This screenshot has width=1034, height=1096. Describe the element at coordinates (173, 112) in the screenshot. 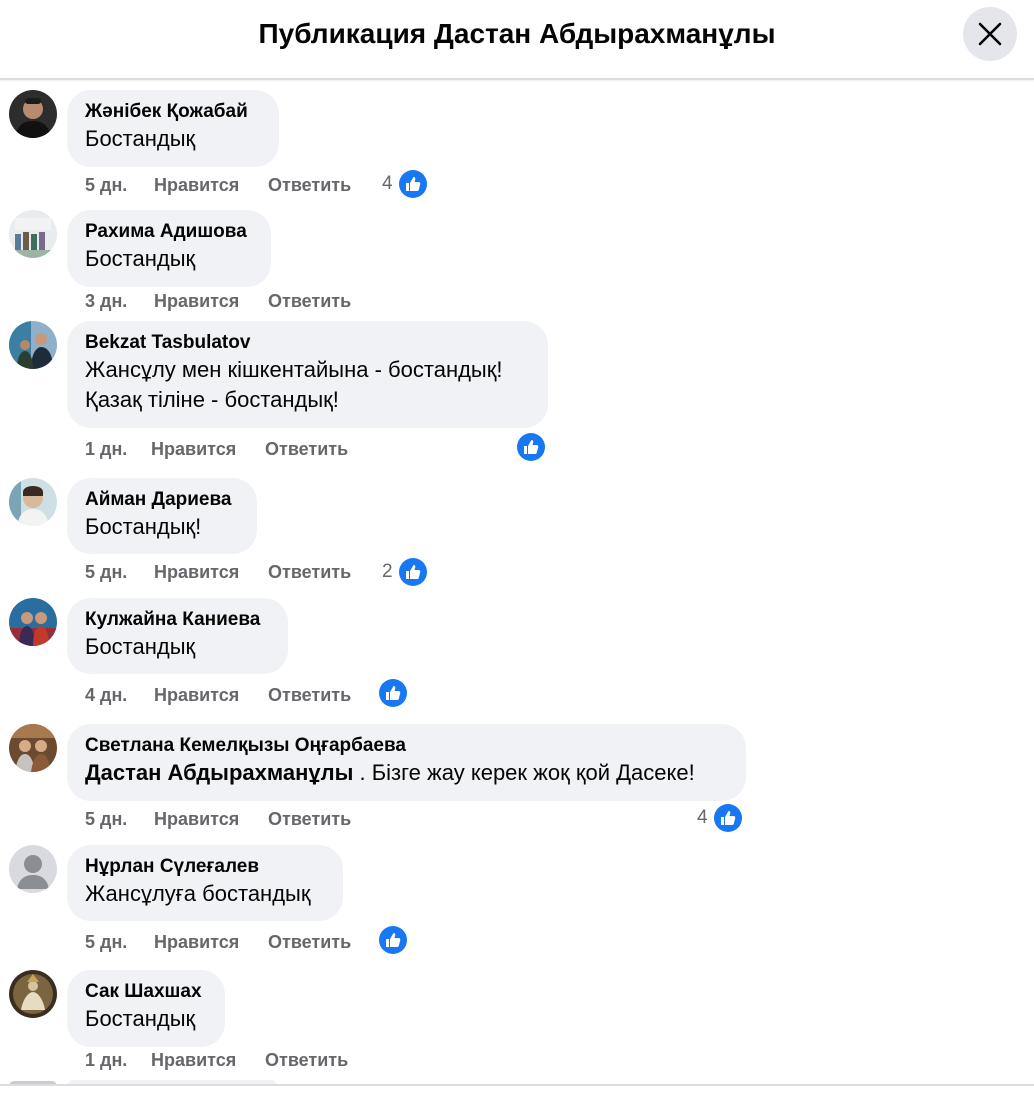

I see `comment-author: Жәнібек Қожабай` at that location.